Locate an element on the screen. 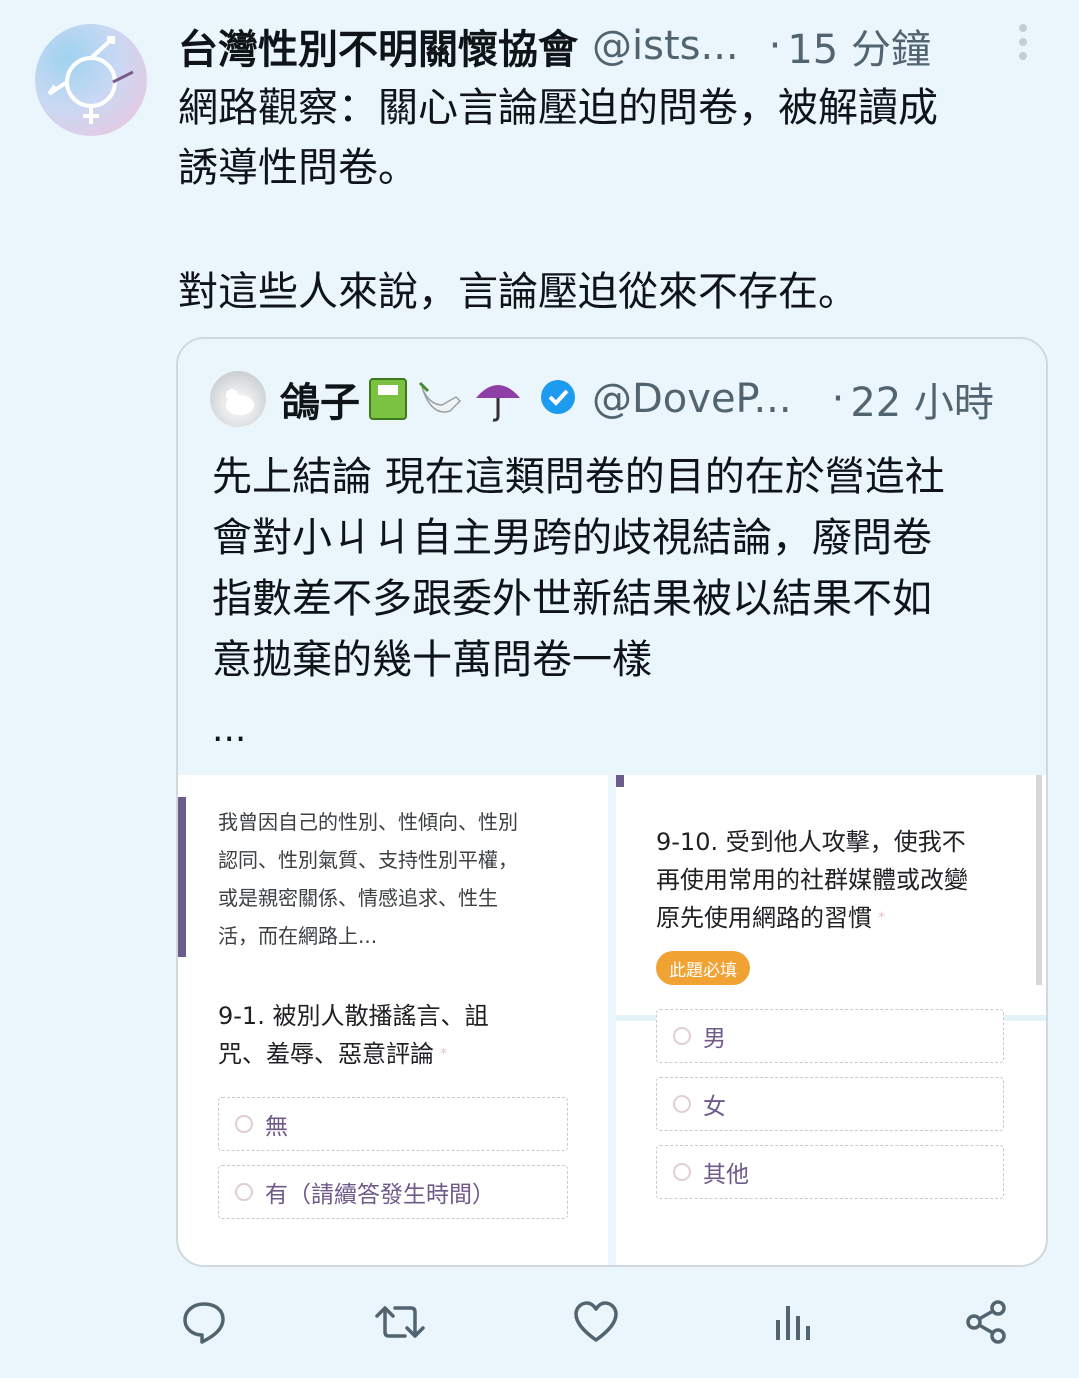  quoted-time: 22 小時 is located at coordinates (922, 399).